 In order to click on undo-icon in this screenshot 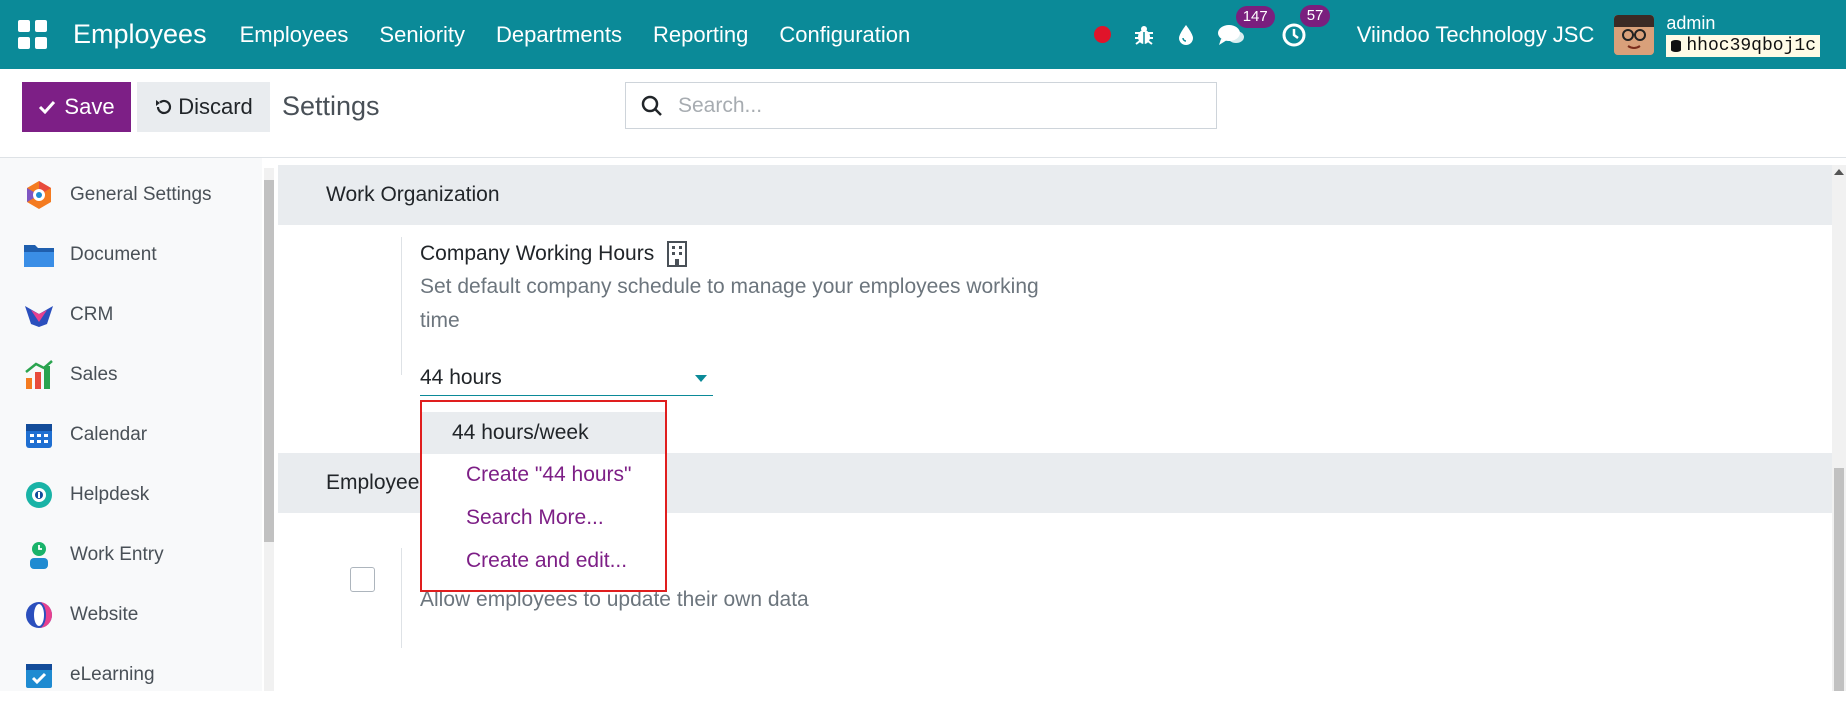, I will do `click(164, 107)`.